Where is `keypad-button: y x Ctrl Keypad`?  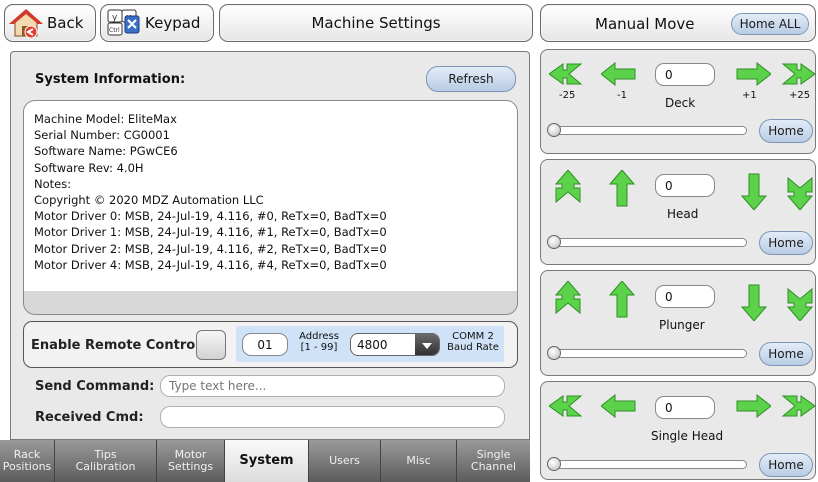 keypad-button: y x Ctrl Keypad is located at coordinates (157, 23).